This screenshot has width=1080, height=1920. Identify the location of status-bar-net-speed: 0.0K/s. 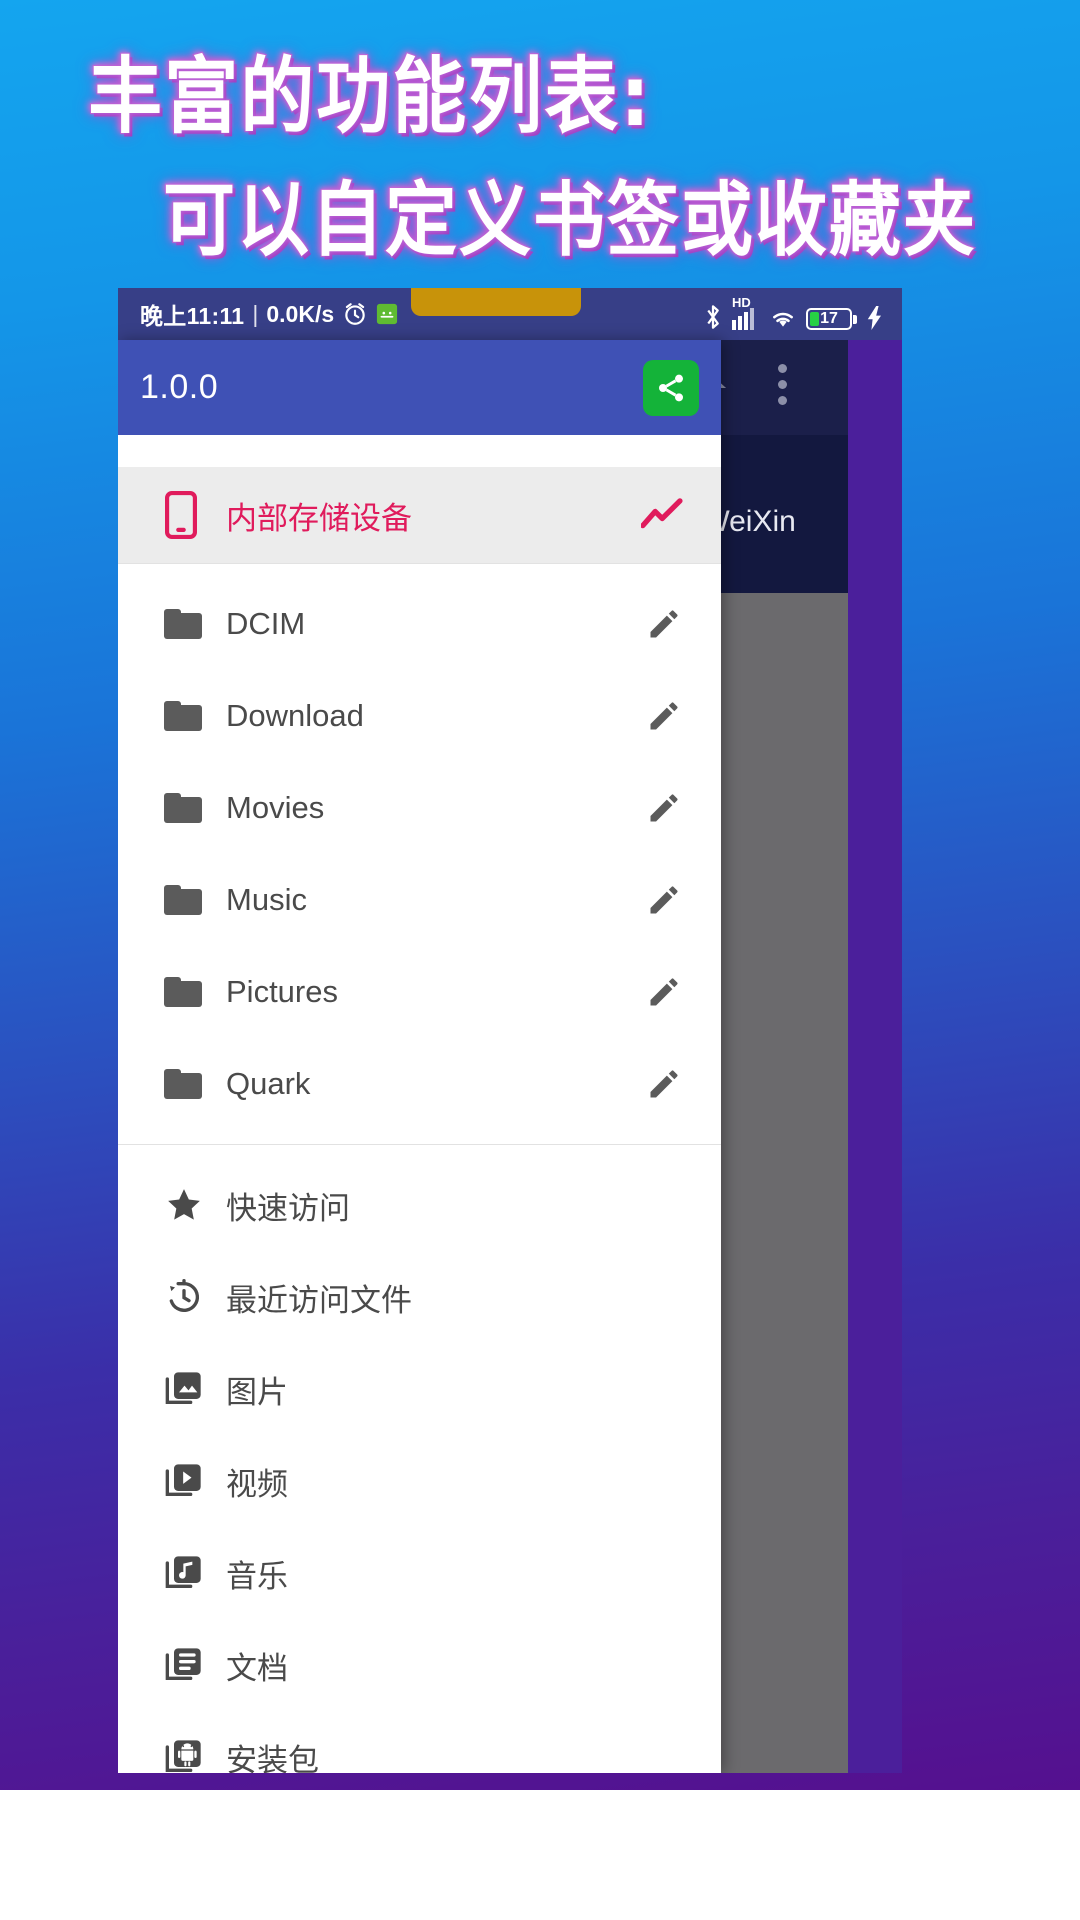
(300, 313).